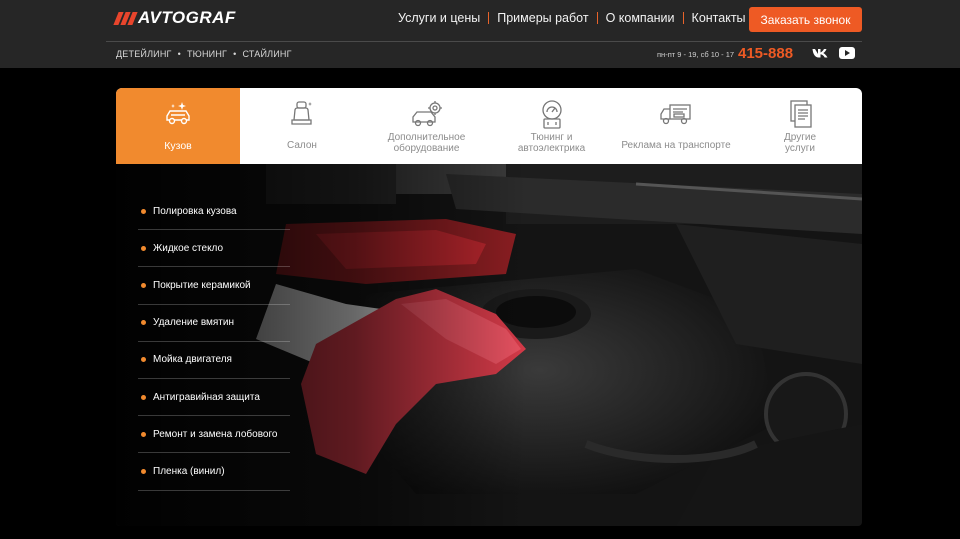  What do you see at coordinates (125, 18) in the screenshot?
I see `logo-mark` at bounding box center [125, 18].